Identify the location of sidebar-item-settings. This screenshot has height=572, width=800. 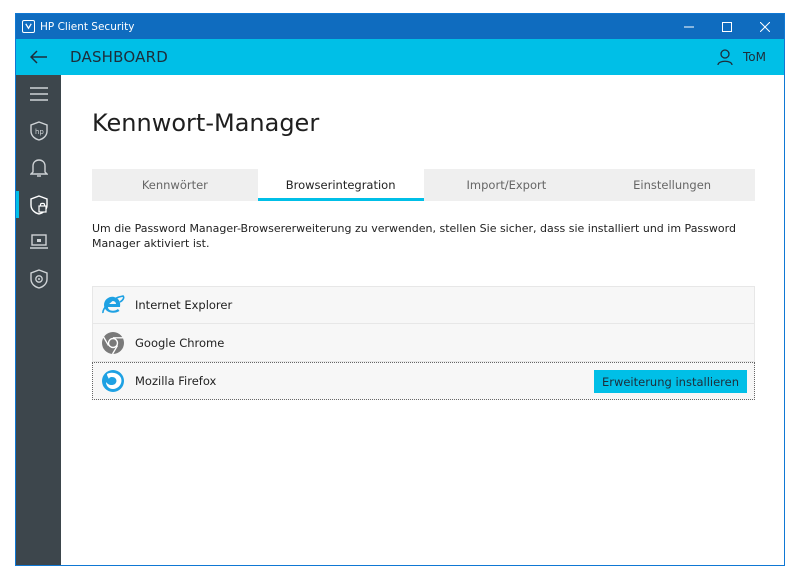
(38, 278).